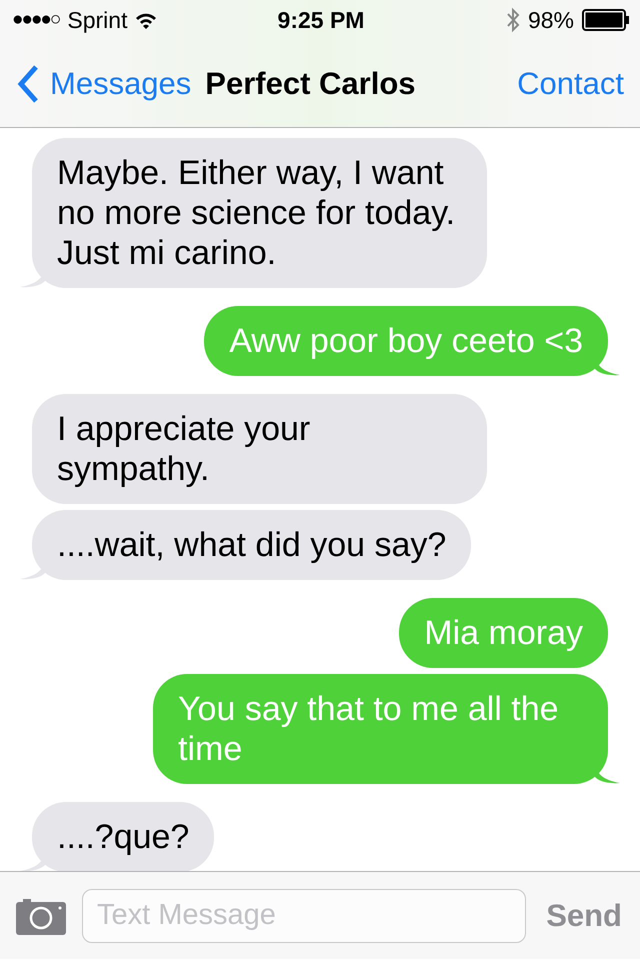  Describe the element at coordinates (513, 20) in the screenshot. I see `bluetooth-icon` at that location.